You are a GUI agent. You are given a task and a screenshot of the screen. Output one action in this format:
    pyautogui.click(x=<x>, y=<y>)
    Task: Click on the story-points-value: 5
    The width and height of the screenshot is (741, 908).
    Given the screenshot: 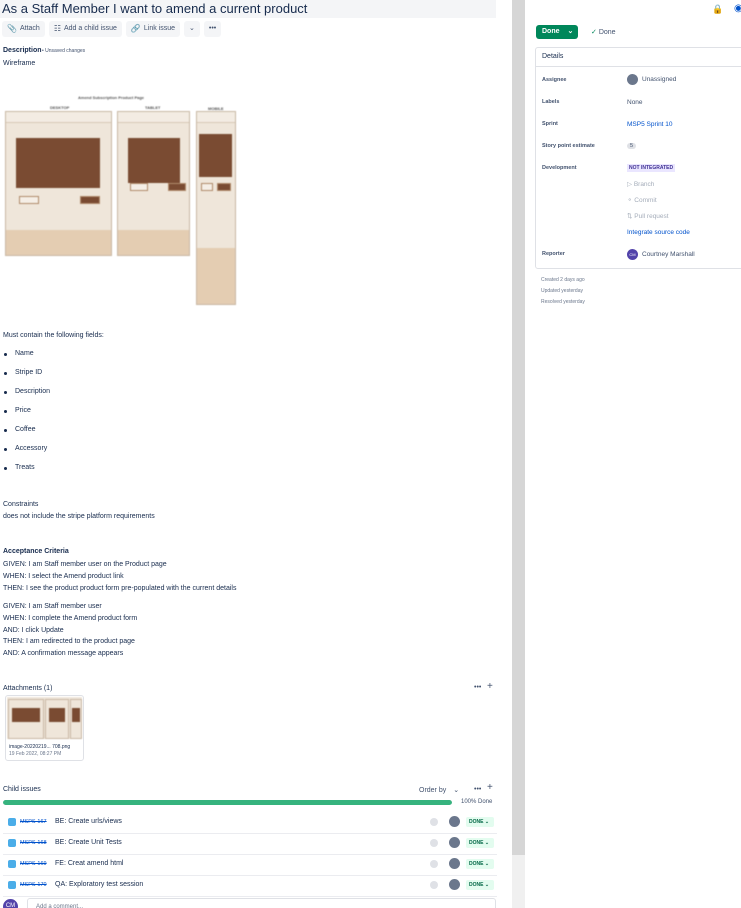 What is the action you would take?
    pyautogui.click(x=632, y=145)
    